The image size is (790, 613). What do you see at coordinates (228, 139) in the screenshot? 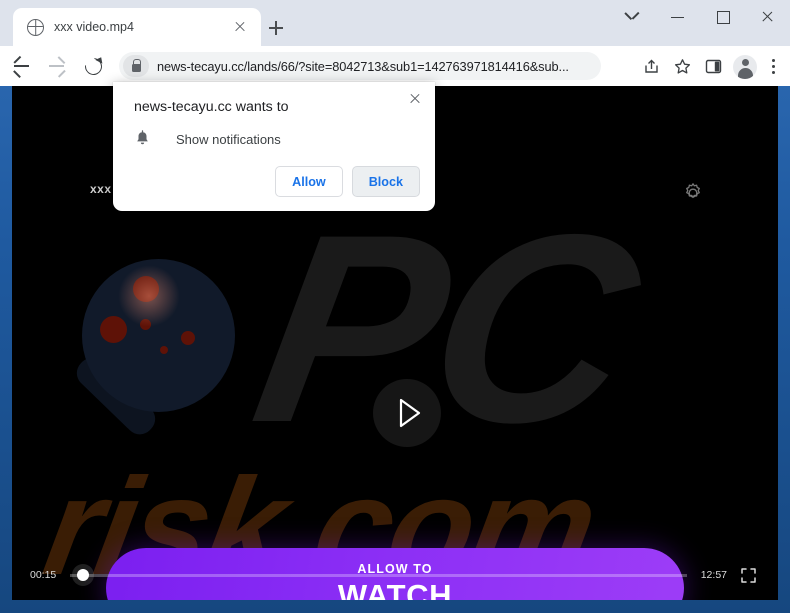
I see `permission-label: Show notifications` at bounding box center [228, 139].